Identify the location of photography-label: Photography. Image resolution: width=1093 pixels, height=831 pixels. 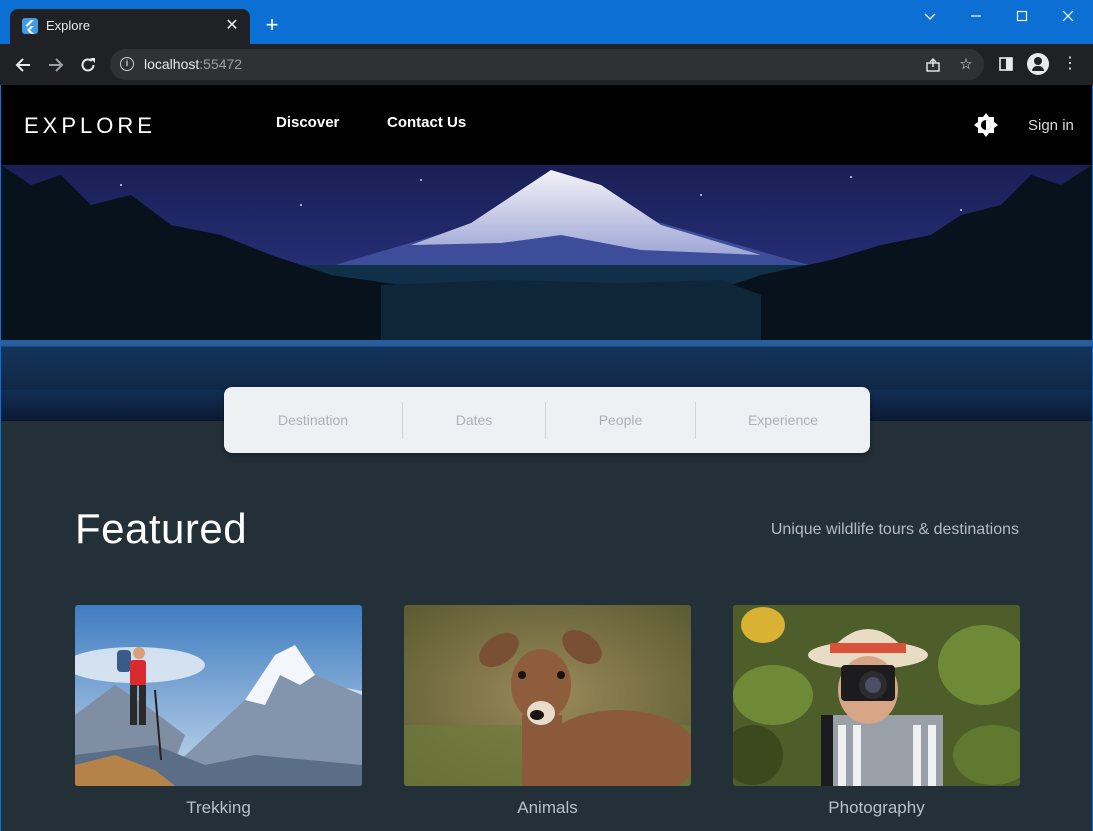
(876, 808).